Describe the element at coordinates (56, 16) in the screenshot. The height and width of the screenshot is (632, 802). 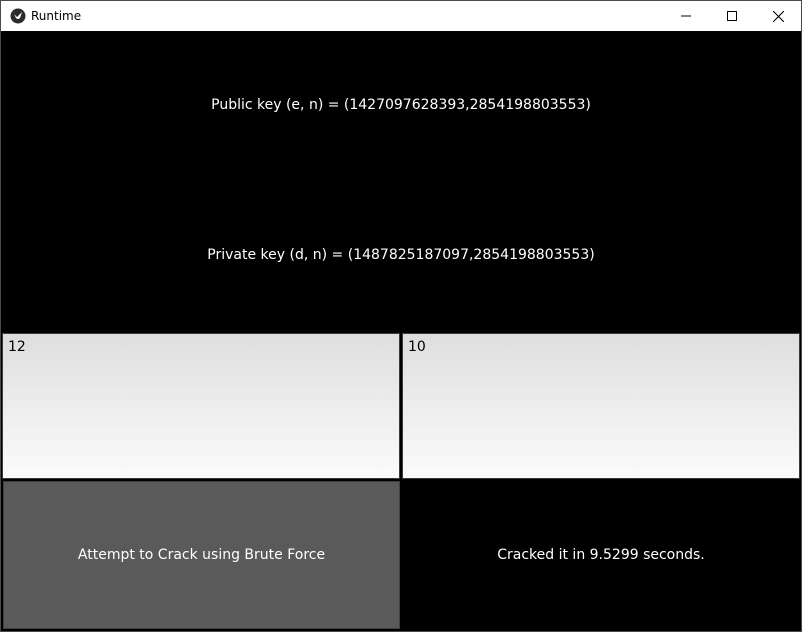
I see `window-title: Runtime` at that location.